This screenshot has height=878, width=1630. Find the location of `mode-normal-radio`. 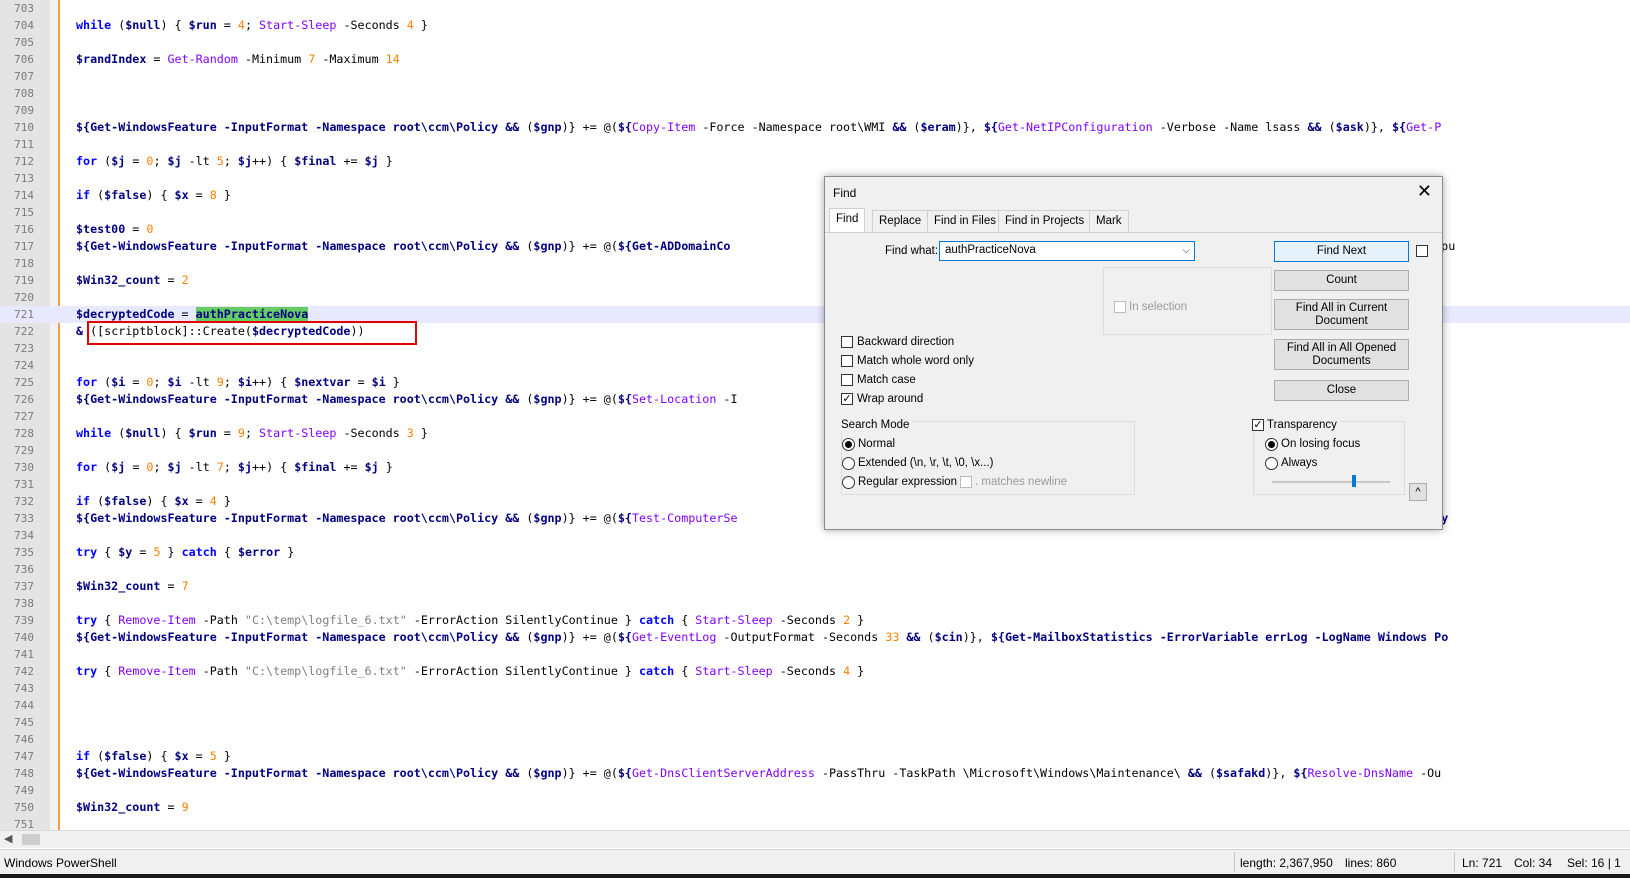

mode-normal-radio is located at coordinates (848, 444).